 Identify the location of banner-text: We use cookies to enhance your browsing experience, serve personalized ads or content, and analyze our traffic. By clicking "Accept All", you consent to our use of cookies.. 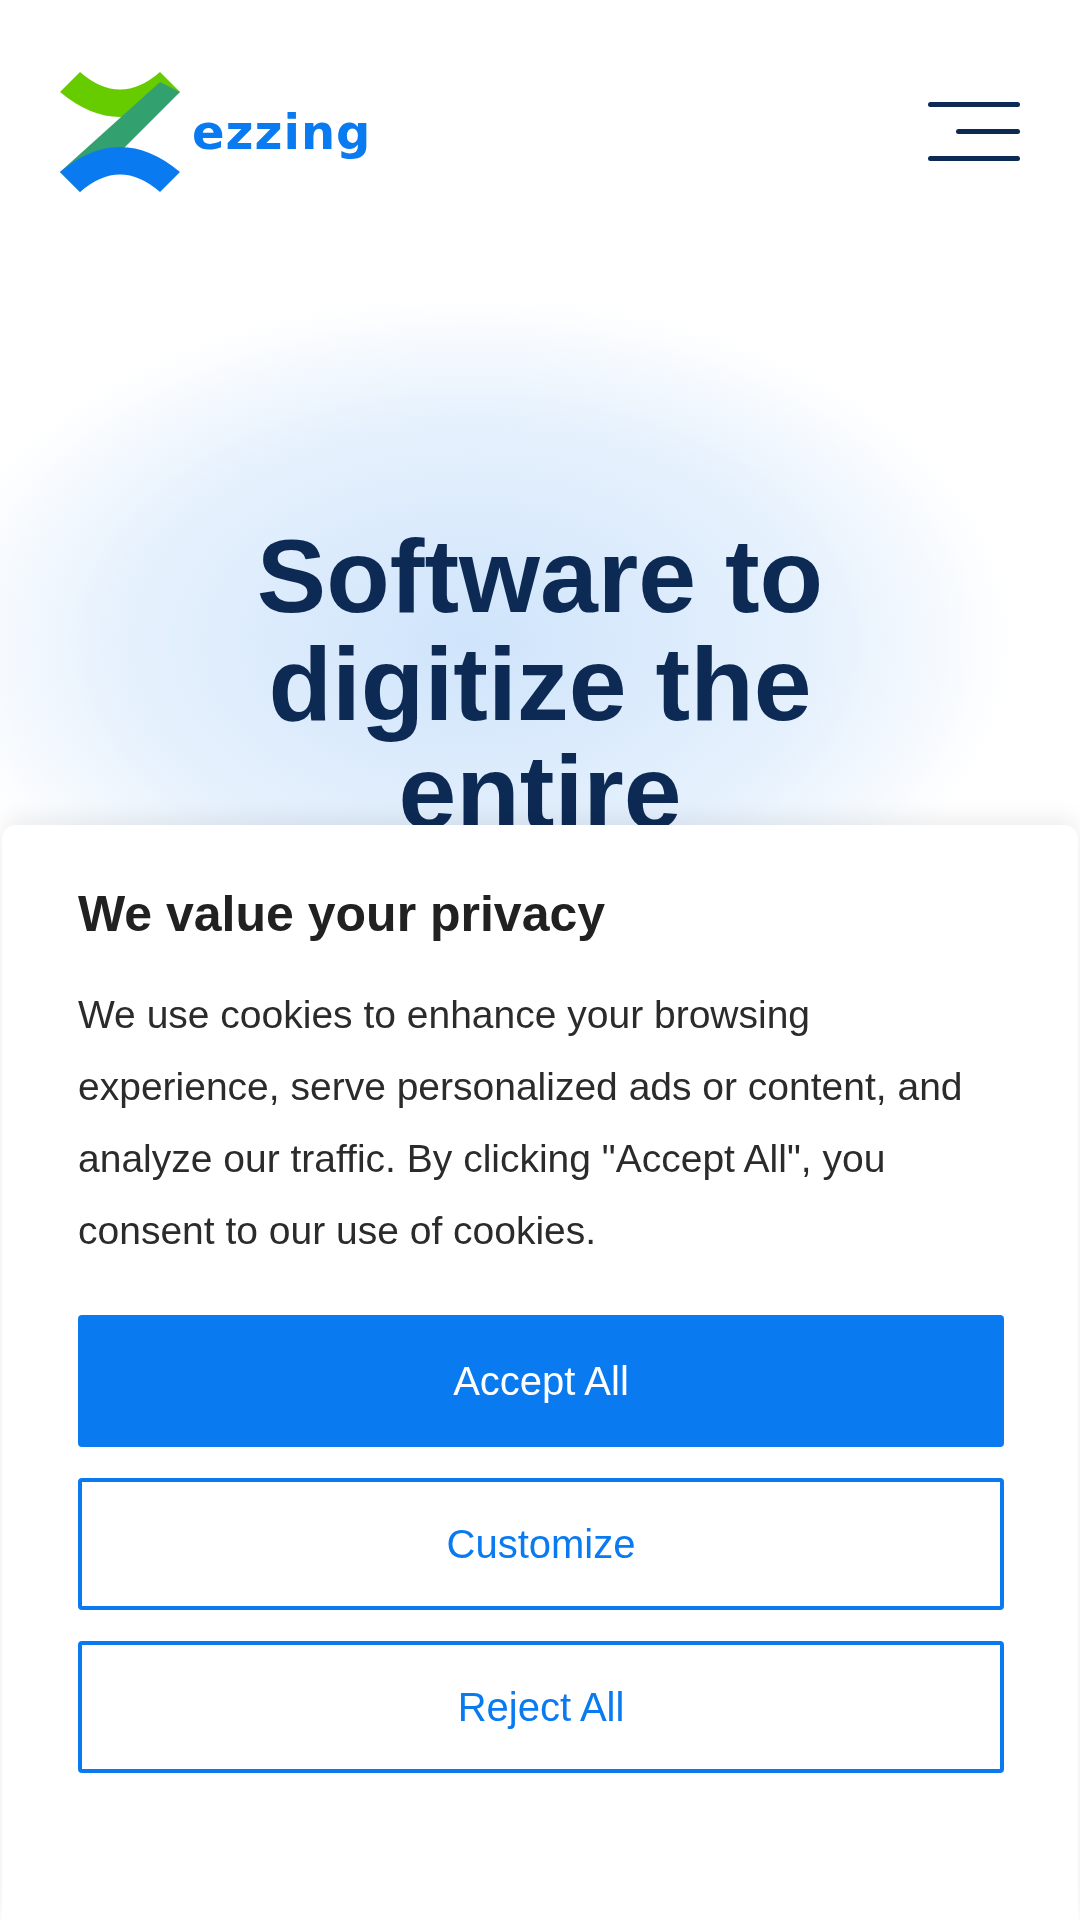
(521, 1123).